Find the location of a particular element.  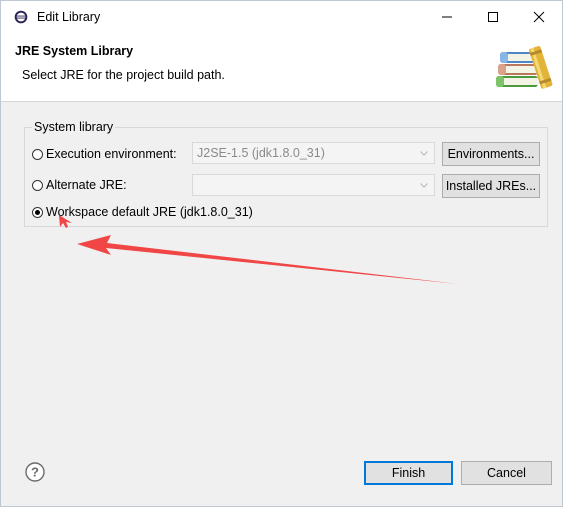

window-title: Edit Library is located at coordinates (69, 16).